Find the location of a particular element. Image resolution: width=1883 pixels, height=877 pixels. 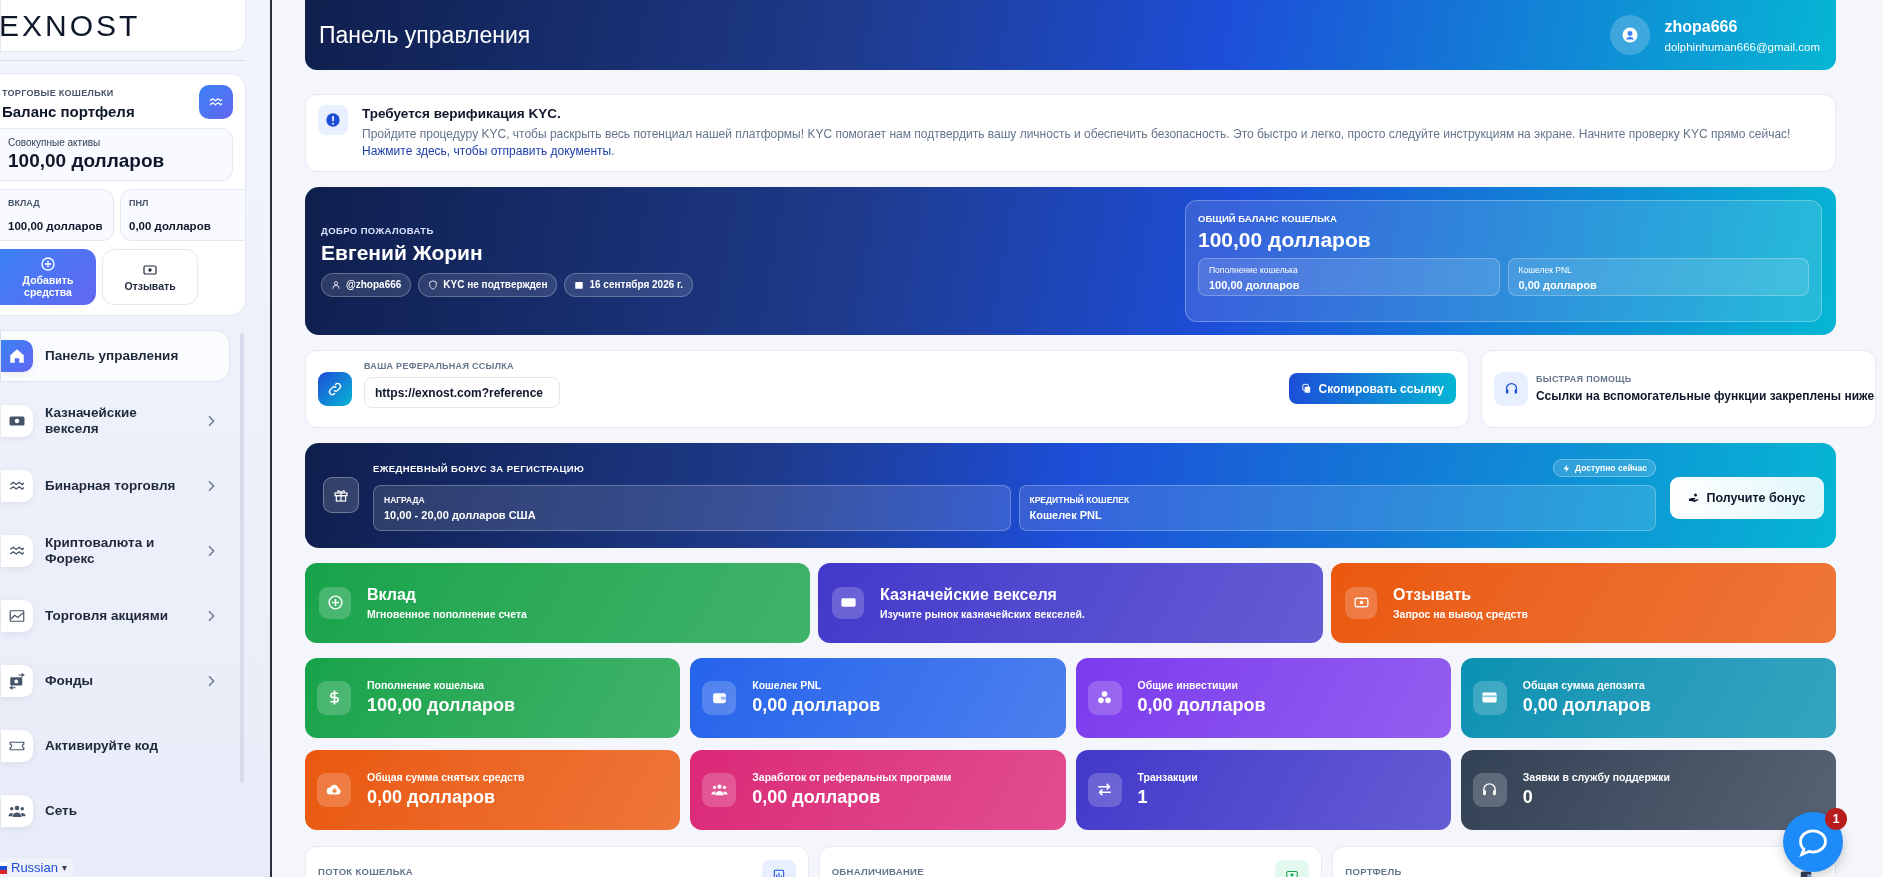

stat-value: 1 is located at coordinates (1143, 798).